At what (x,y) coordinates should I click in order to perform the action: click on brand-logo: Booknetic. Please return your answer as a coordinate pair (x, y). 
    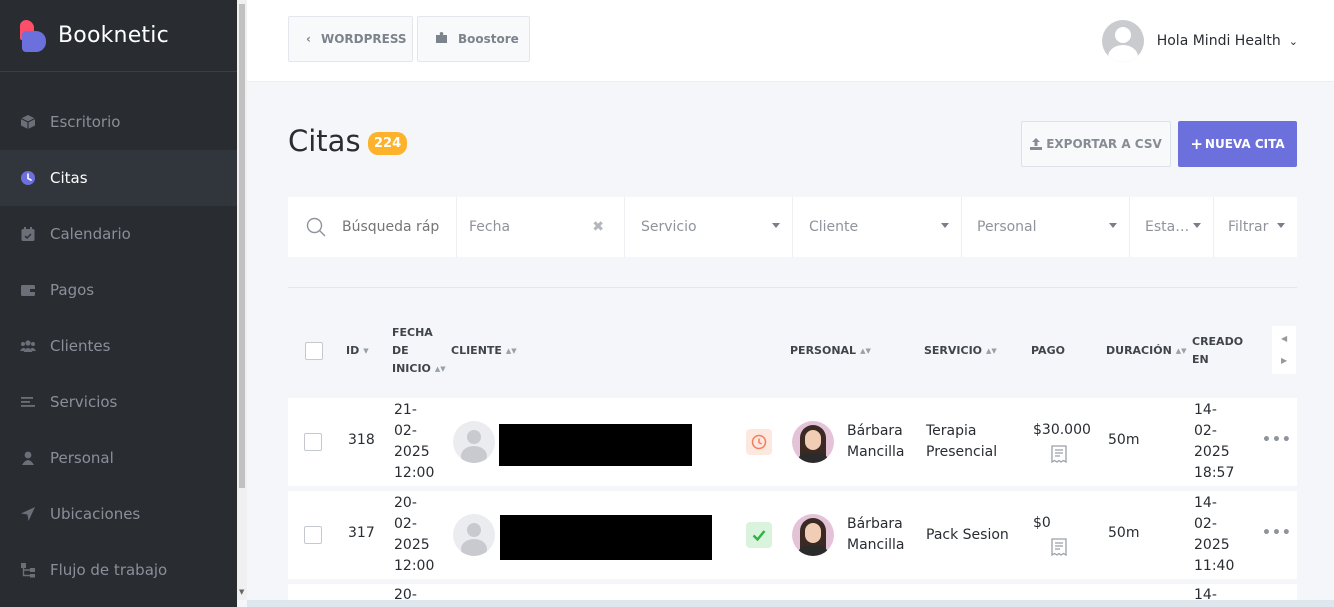
    Looking at the image, I should click on (118, 36).